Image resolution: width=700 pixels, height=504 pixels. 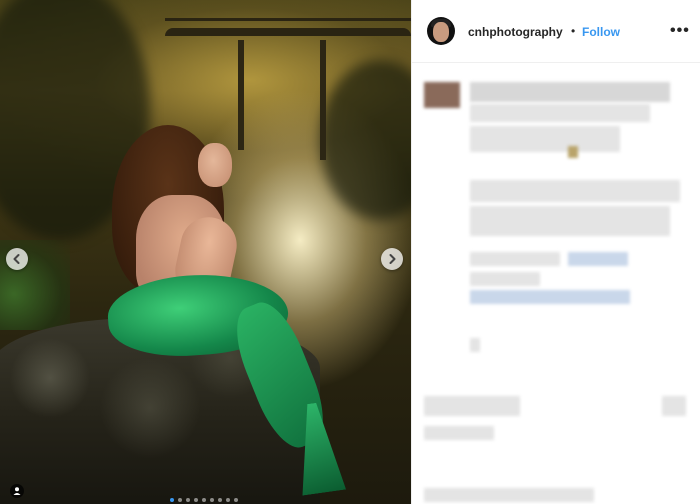 I want to click on carousel-prev-button, so click(x=17, y=259).